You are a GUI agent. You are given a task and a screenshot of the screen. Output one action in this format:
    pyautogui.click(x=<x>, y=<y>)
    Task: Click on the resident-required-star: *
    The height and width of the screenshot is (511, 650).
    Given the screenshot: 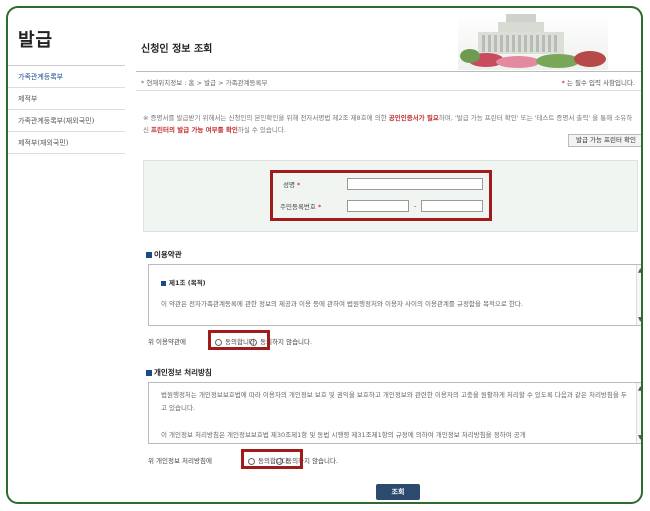 What is the action you would take?
    pyautogui.click(x=319, y=207)
    